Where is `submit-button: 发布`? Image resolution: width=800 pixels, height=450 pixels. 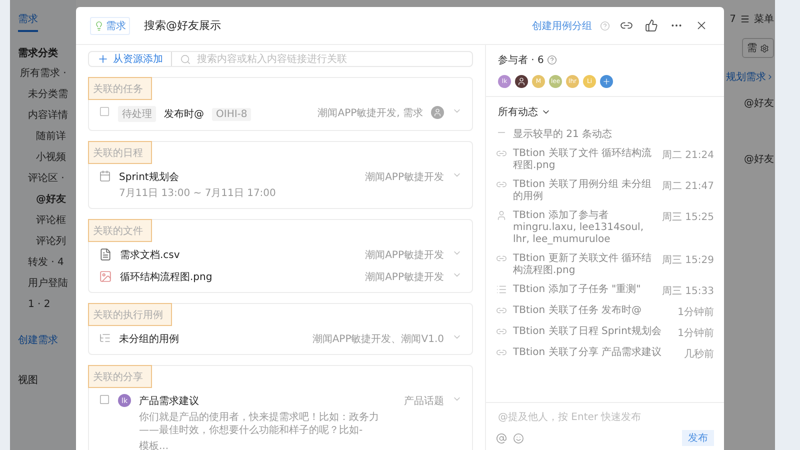
submit-button: 发布 is located at coordinates (698, 438).